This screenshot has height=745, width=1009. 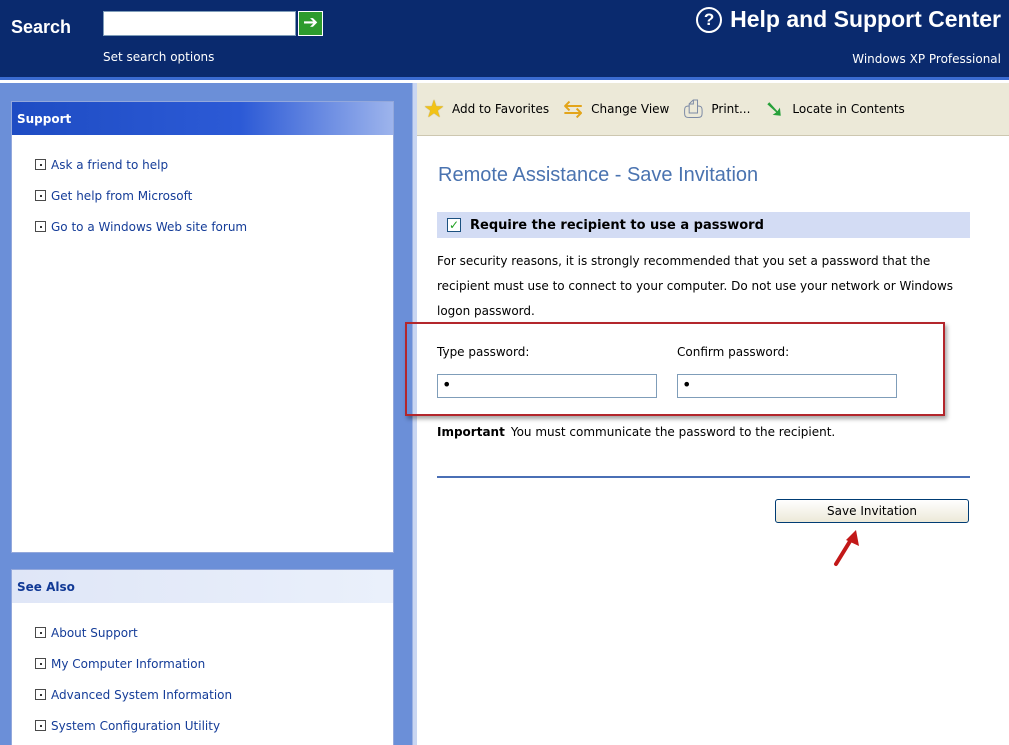 I want to click on pointer-arrow-icon, so click(x=846, y=548).